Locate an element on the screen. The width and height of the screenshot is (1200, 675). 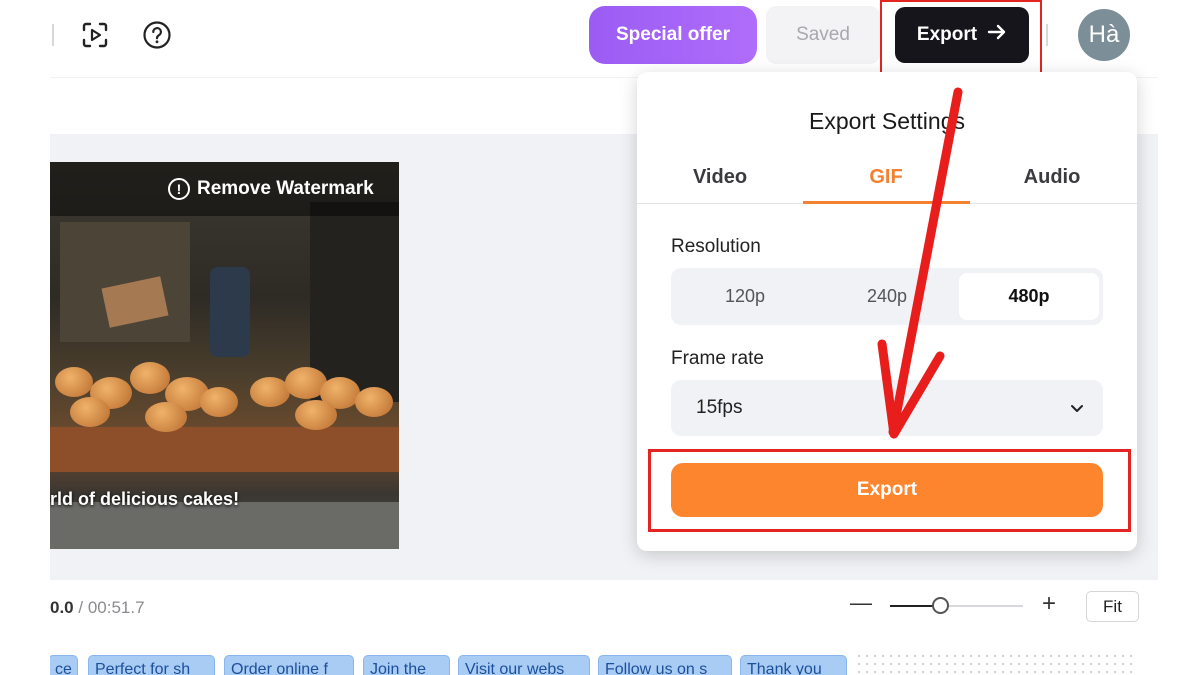
tab-gif: GIF is located at coordinates (886, 177).